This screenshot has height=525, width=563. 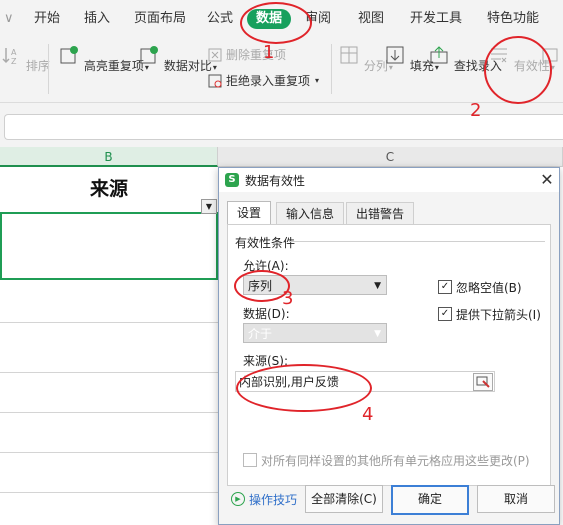 I want to click on tab-special: 特色功能, so click(x=513, y=19).